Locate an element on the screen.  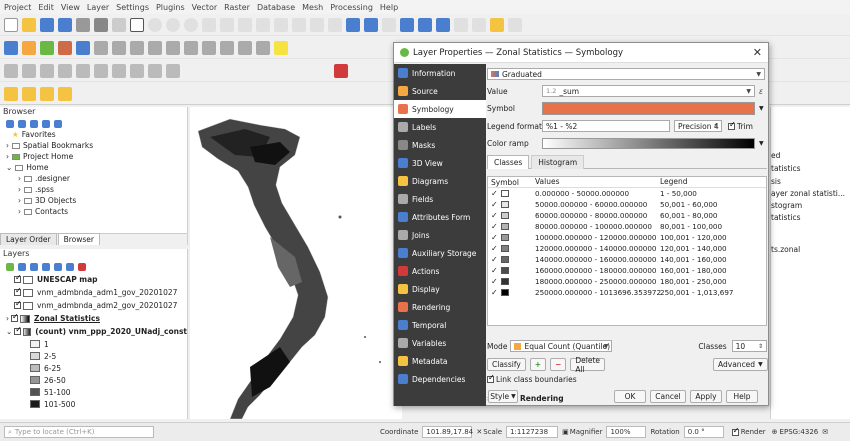
legend-item: 26-50 is located at coordinates (93, 380).